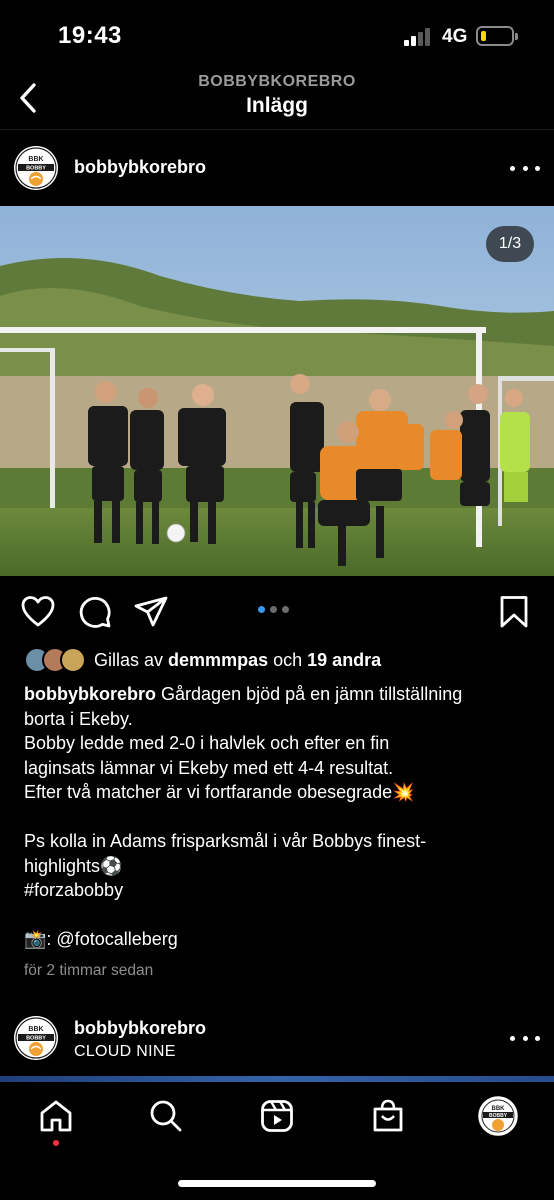 Image resolution: width=554 pixels, height=1200 pixels. What do you see at coordinates (344, 660) in the screenshot?
I see `likes-others: 19 andra` at bounding box center [344, 660].